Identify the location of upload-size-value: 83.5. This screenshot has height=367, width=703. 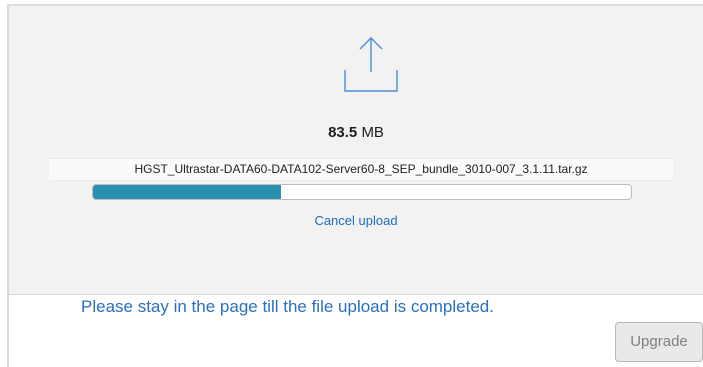
(343, 132).